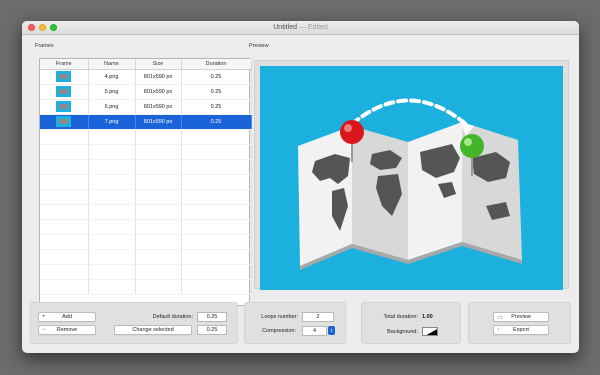 This screenshot has width=600, height=375. Describe the element at coordinates (410, 113) in the screenshot. I see `route-arrow` at that location.